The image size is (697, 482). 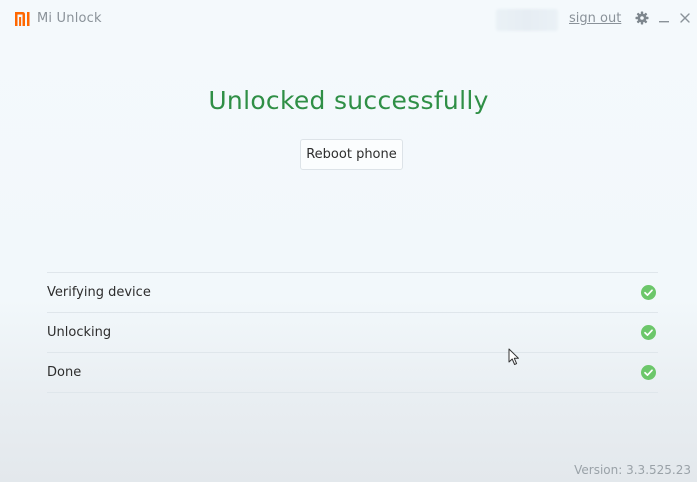 I want to click on step-done: Done, so click(x=352, y=373).